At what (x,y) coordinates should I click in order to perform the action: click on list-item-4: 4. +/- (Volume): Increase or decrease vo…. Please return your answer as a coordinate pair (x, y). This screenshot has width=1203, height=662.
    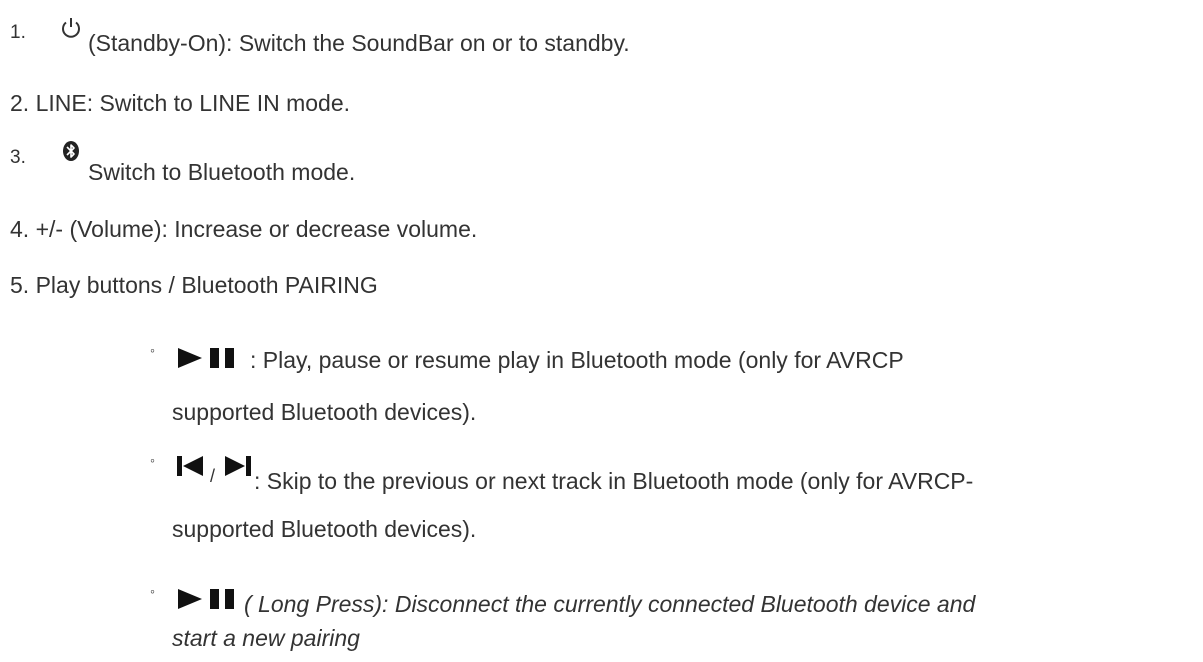
    Looking at the image, I should click on (243, 229).